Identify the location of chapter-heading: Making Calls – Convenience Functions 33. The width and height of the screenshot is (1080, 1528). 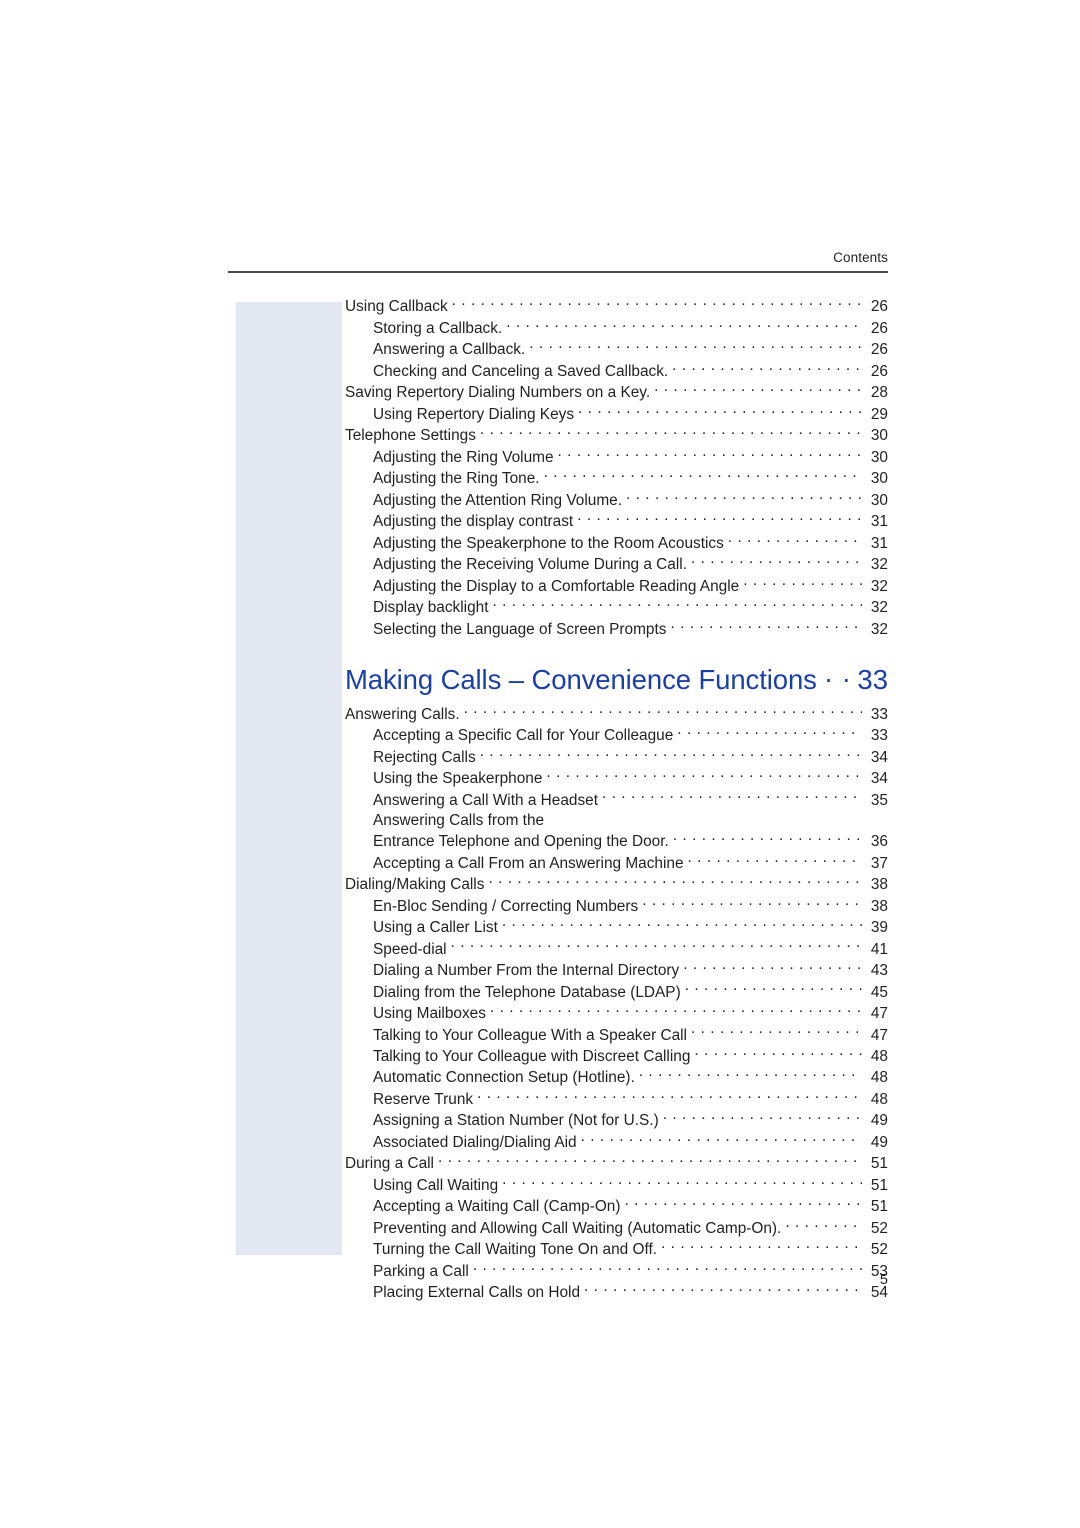
(616, 679).